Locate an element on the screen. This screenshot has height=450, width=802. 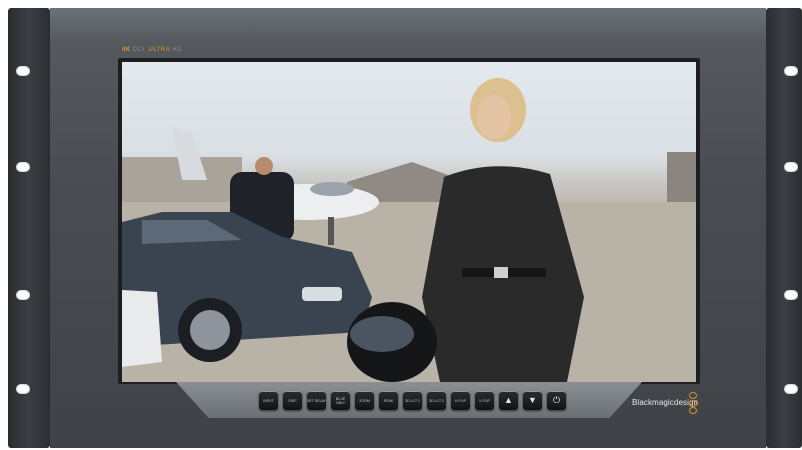
lut2-button: 3D LUT 2 is located at coordinates (436, 400).